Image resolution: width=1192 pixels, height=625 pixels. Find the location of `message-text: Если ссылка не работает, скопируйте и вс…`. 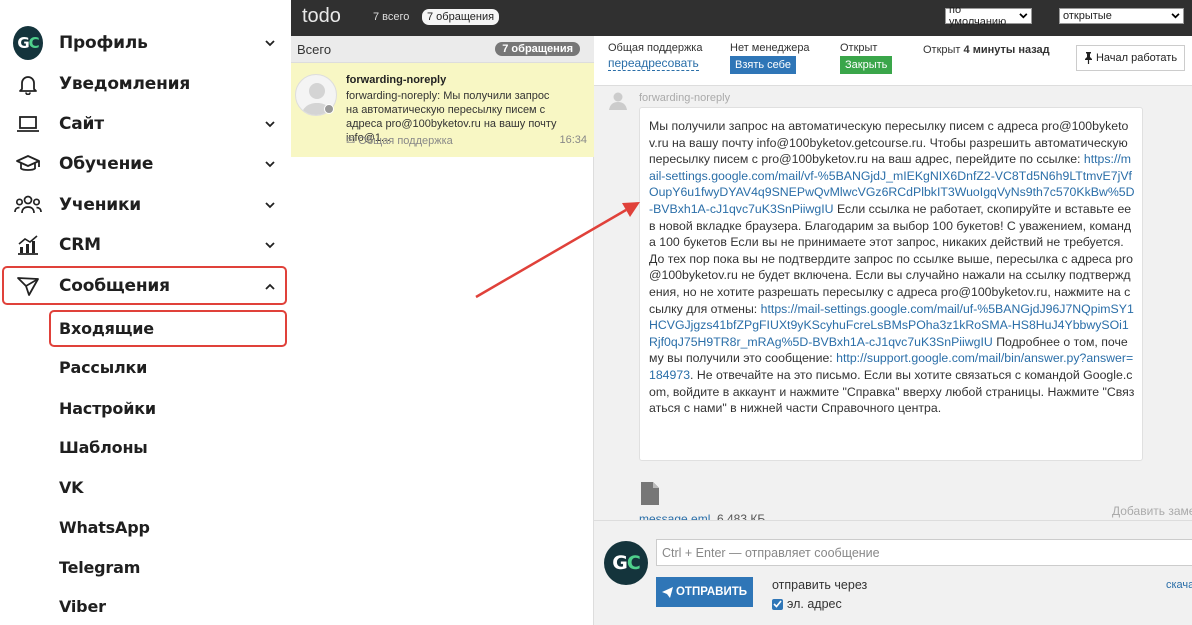

message-text: Если ссылка не работает, скопируйте и вс… is located at coordinates (891, 258).